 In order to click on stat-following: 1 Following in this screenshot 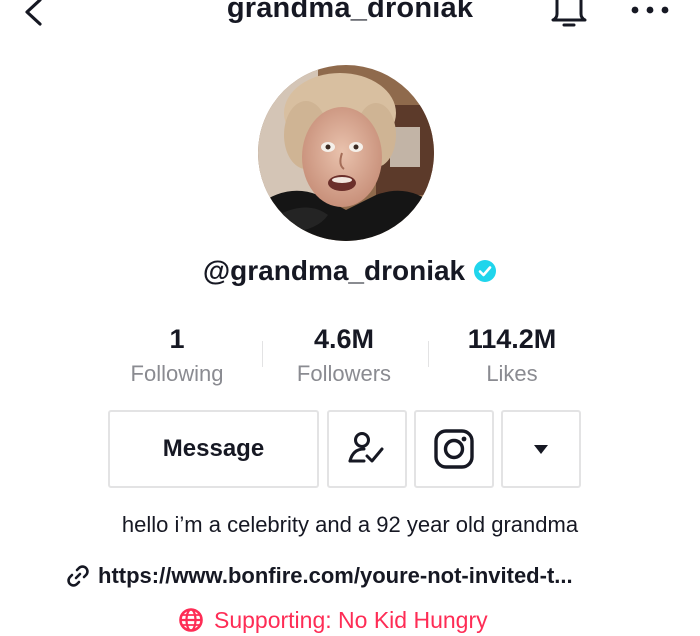, I will do `click(177, 355)`.